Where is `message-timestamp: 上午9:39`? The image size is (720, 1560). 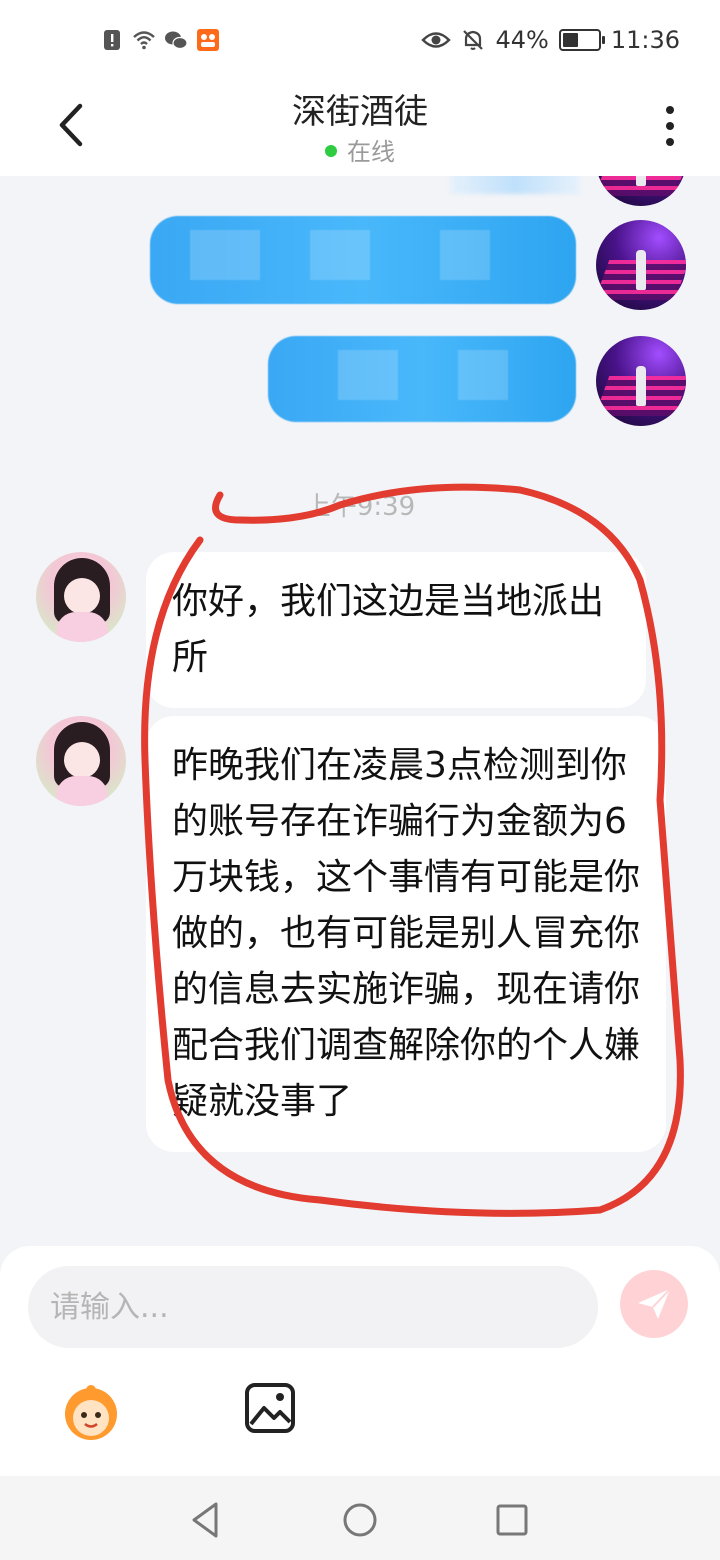
message-timestamp: 上午9:39 is located at coordinates (360, 507).